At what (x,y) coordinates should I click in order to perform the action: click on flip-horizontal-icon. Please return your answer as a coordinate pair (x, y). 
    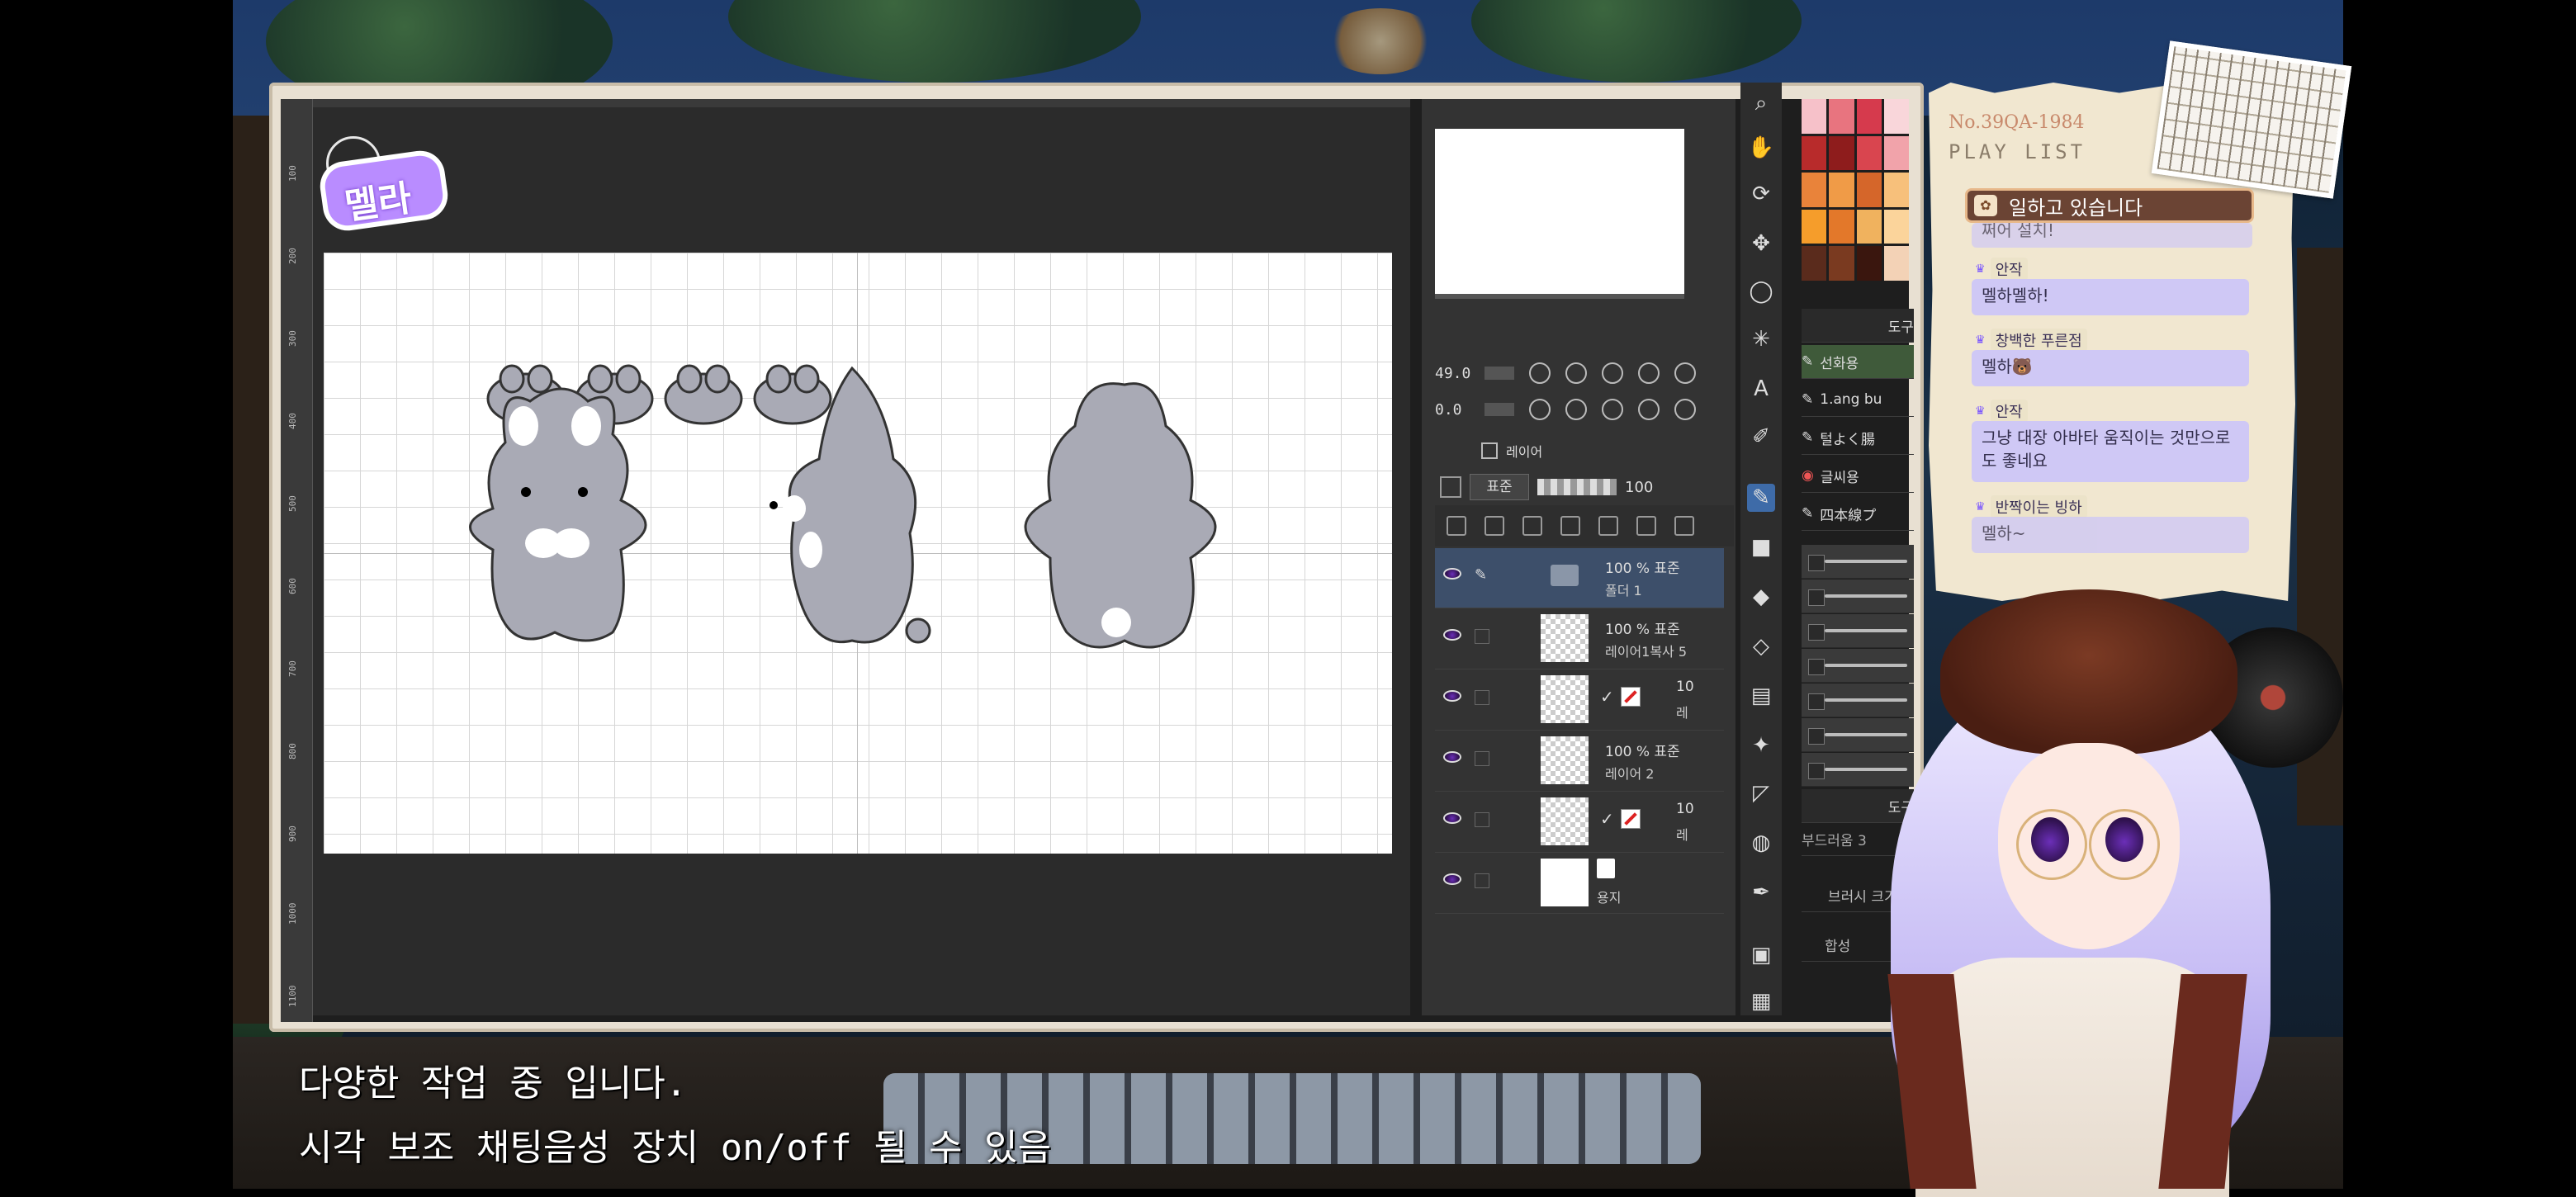
    Looking at the image, I should click on (1649, 410).